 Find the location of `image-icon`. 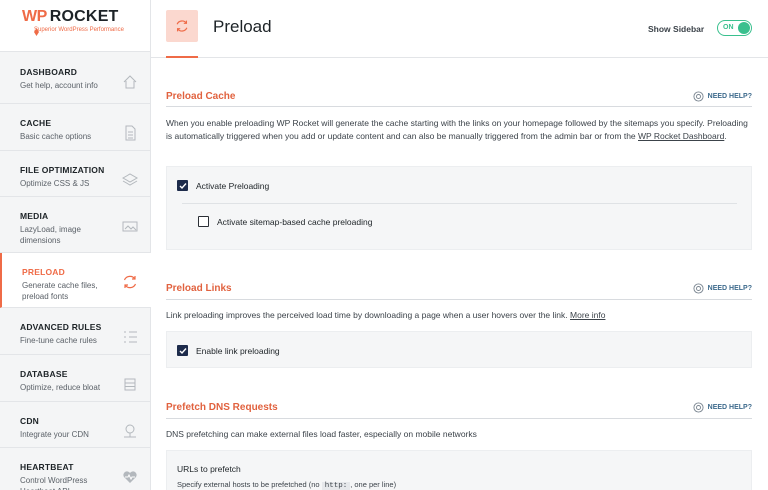

image-icon is located at coordinates (130, 226).